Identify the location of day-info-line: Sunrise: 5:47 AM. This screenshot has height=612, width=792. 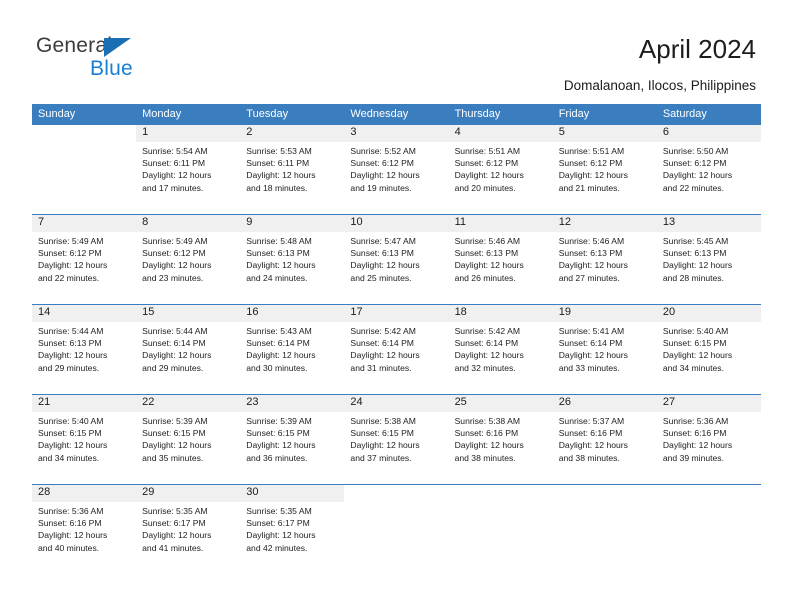
(383, 241).